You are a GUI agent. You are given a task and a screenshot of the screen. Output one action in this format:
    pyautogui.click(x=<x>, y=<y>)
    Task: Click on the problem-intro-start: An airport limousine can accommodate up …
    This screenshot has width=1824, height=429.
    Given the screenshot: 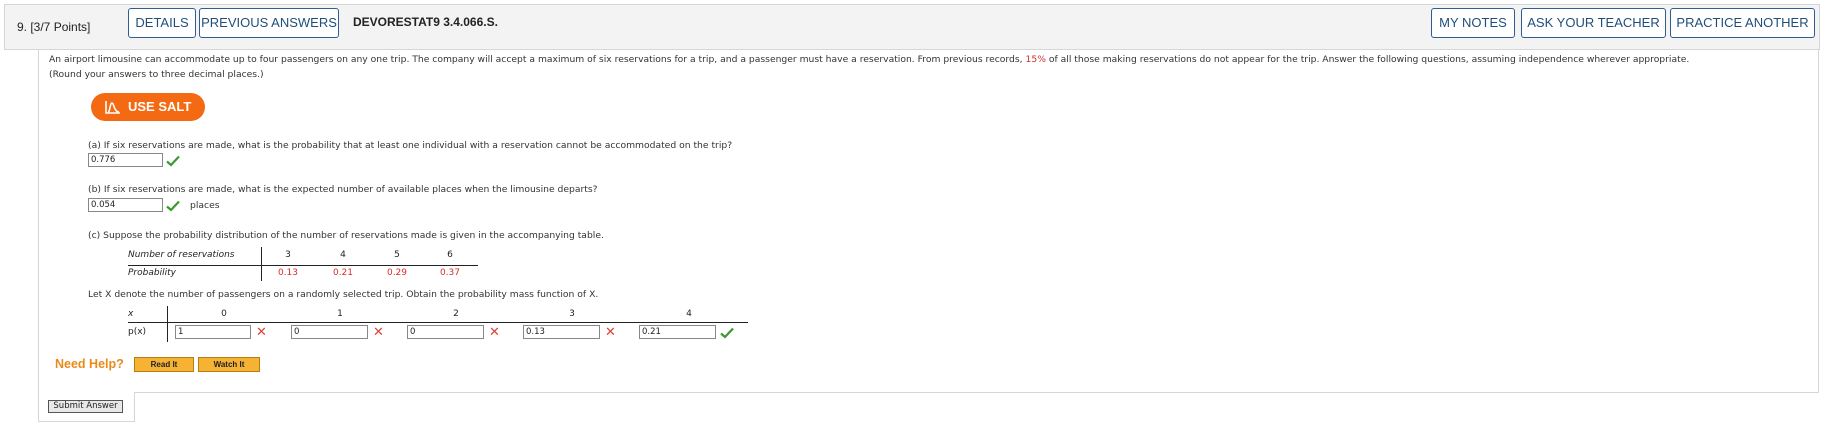 What is the action you would take?
    pyautogui.click(x=537, y=59)
    